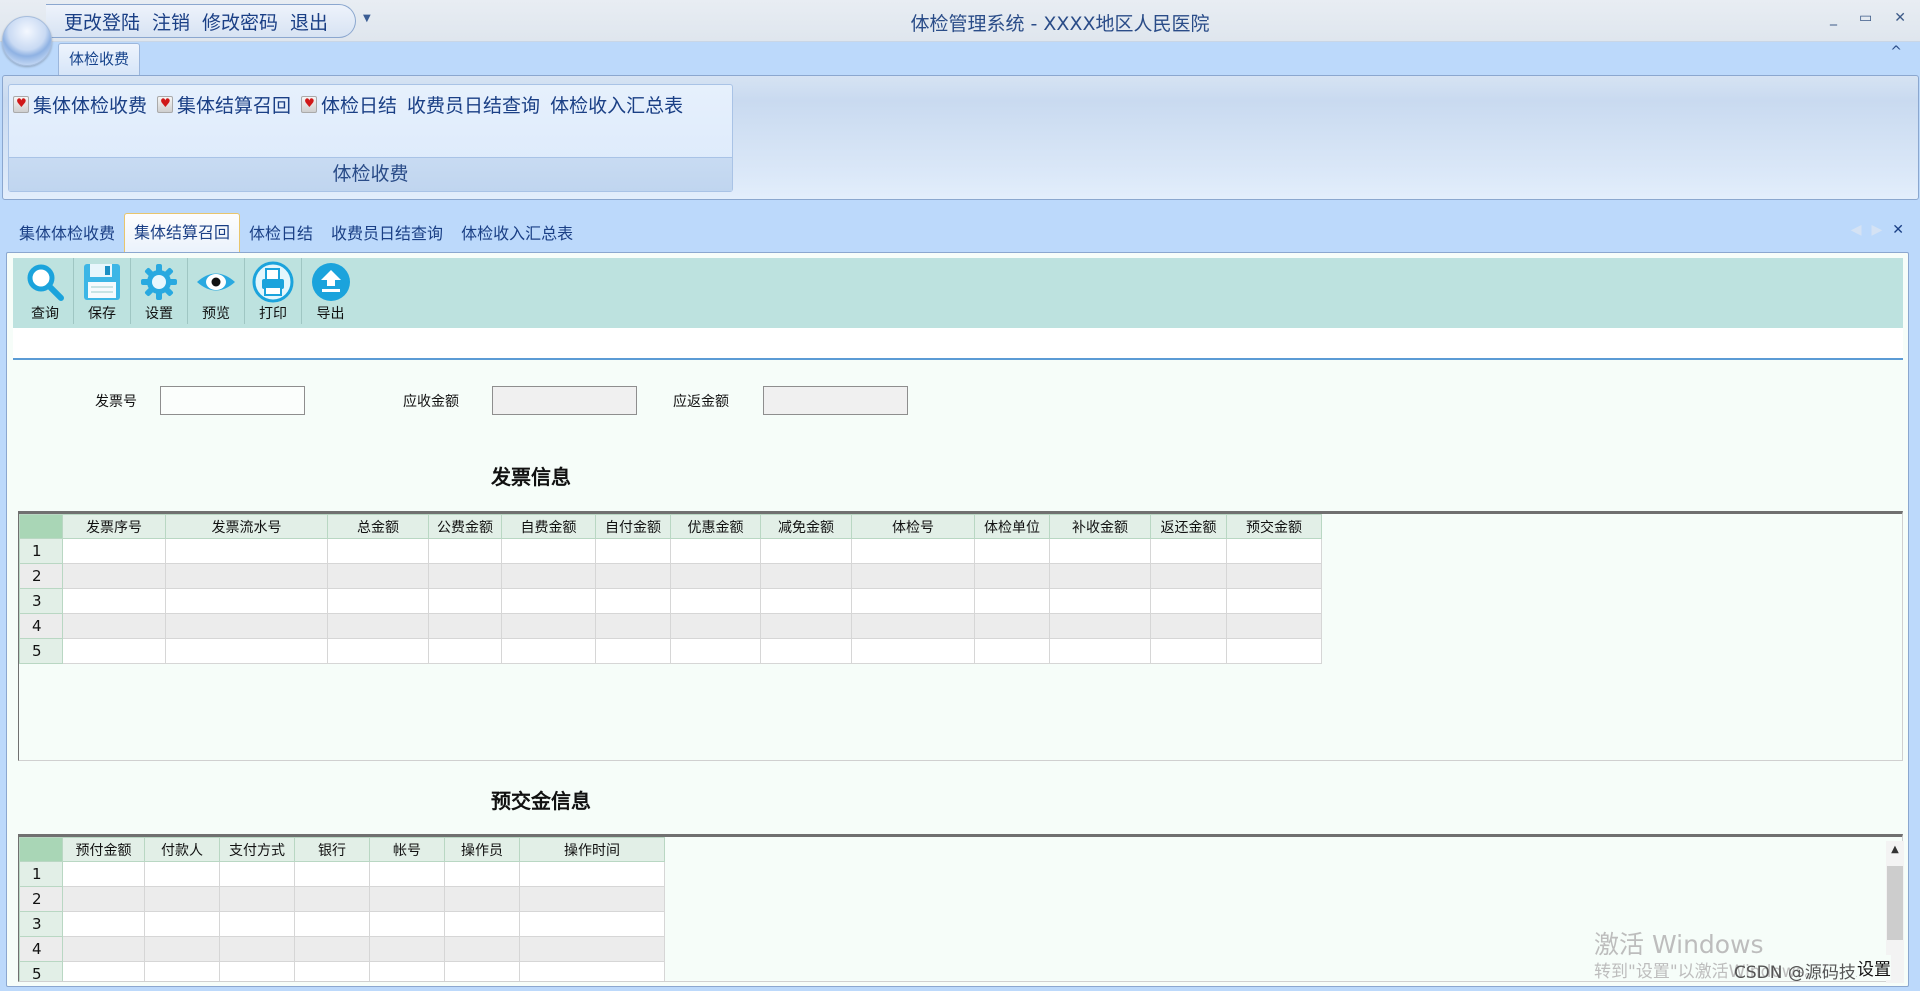 The width and height of the screenshot is (1920, 991). What do you see at coordinates (1876, 230) in the screenshot?
I see `tab-next-icon: ▶` at bounding box center [1876, 230].